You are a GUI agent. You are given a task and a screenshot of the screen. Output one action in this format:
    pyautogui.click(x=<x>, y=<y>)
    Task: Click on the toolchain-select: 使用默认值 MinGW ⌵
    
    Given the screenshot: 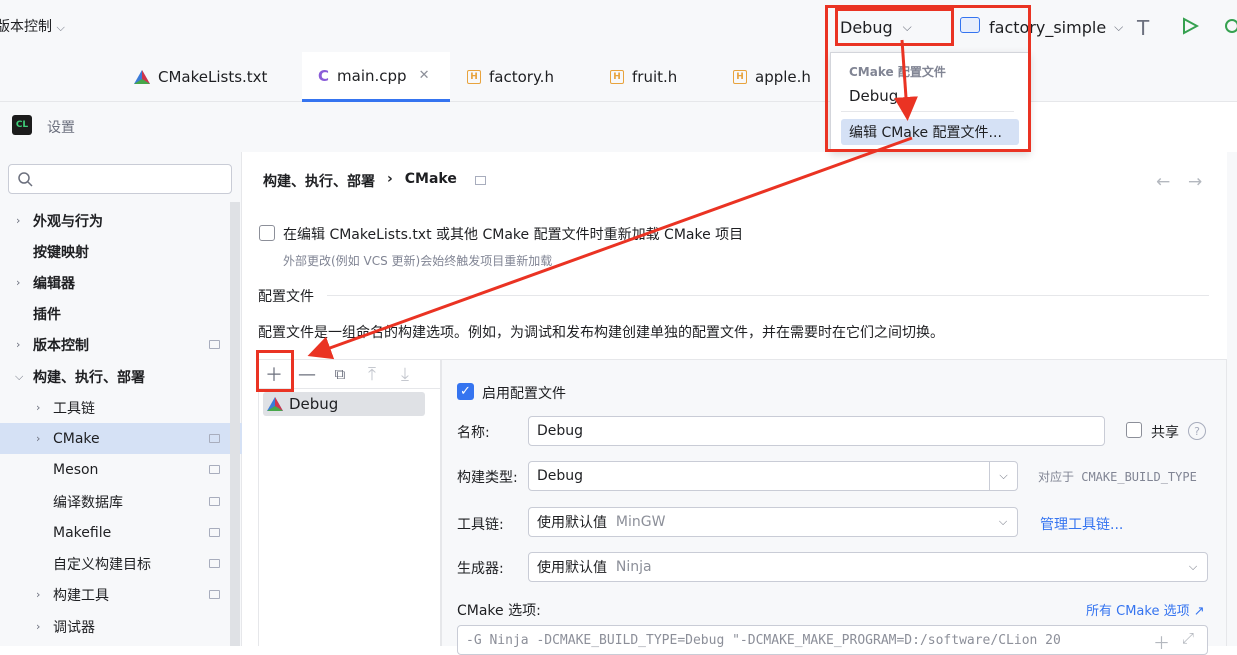 What is the action you would take?
    pyautogui.click(x=773, y=522)
    